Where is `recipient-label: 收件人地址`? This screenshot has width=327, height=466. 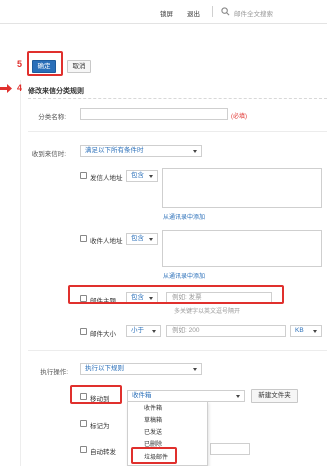 recipient-label: 收件人地址 is located at coordinates (106, 241).